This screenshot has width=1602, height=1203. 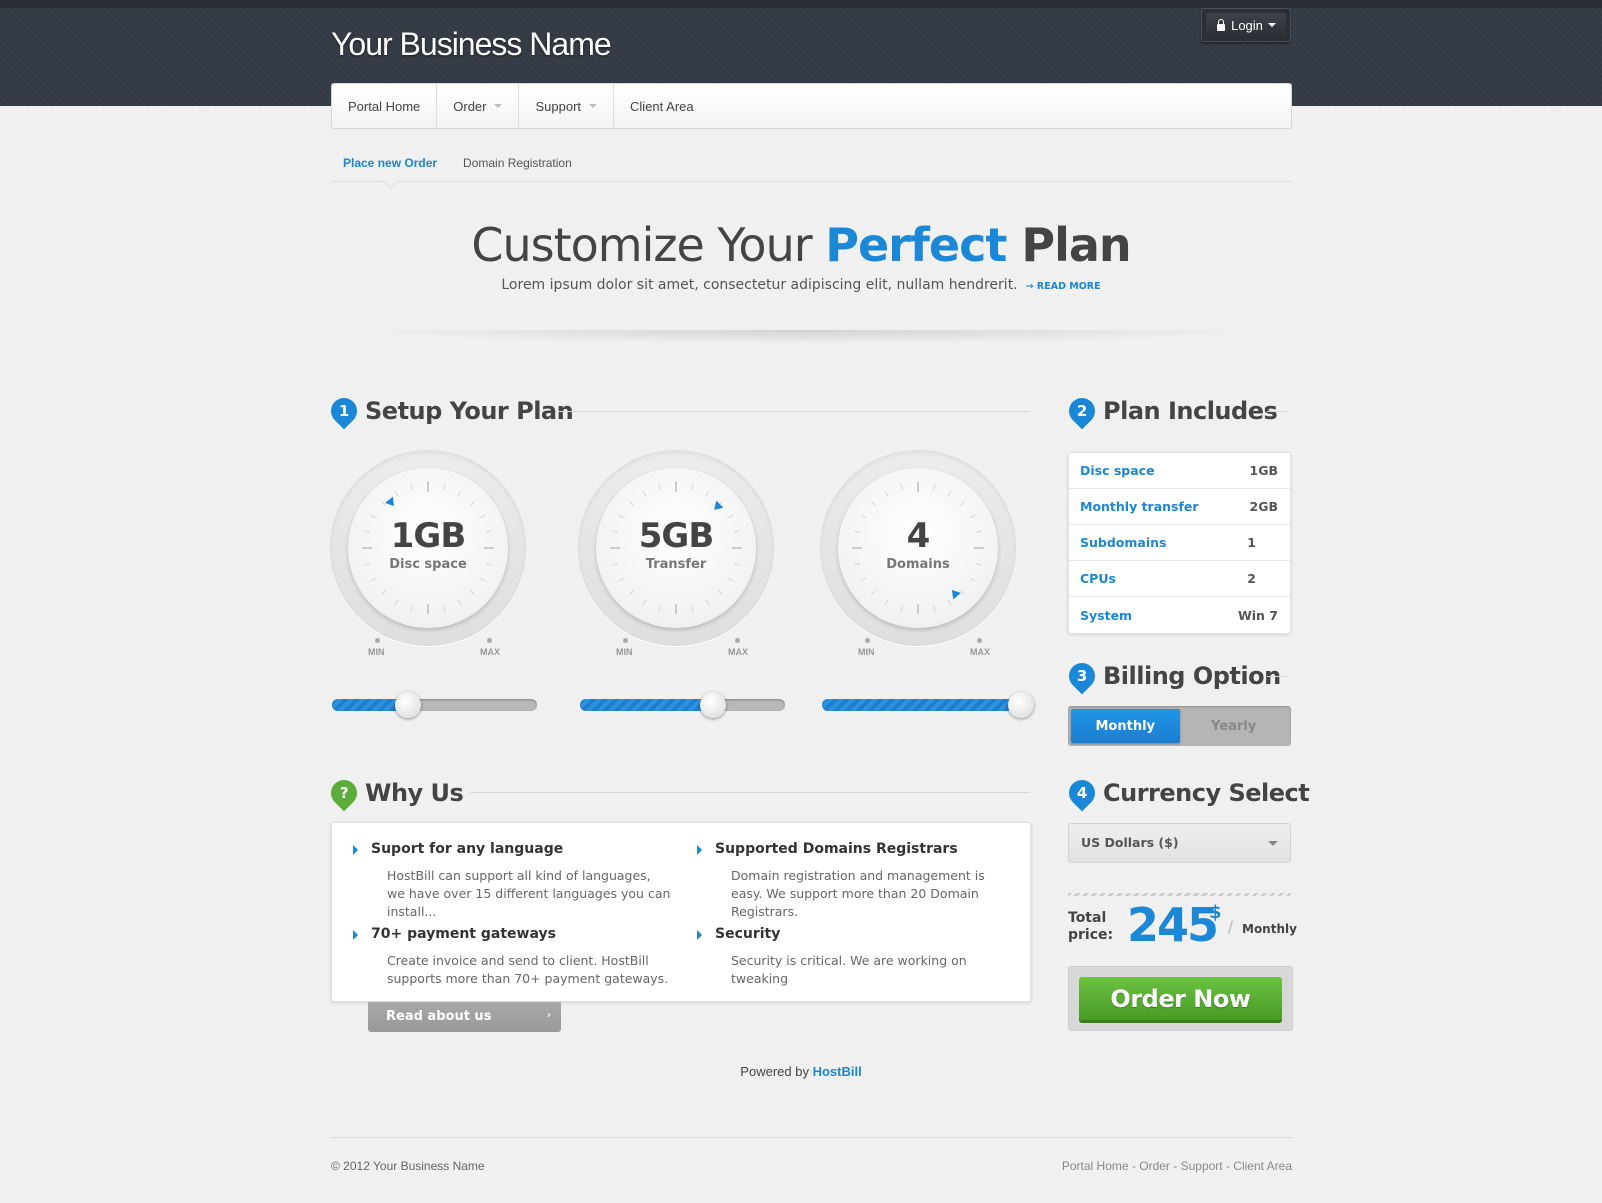 I want to click on why-us-heading: ? Why Us, so click(x=394, y=793).